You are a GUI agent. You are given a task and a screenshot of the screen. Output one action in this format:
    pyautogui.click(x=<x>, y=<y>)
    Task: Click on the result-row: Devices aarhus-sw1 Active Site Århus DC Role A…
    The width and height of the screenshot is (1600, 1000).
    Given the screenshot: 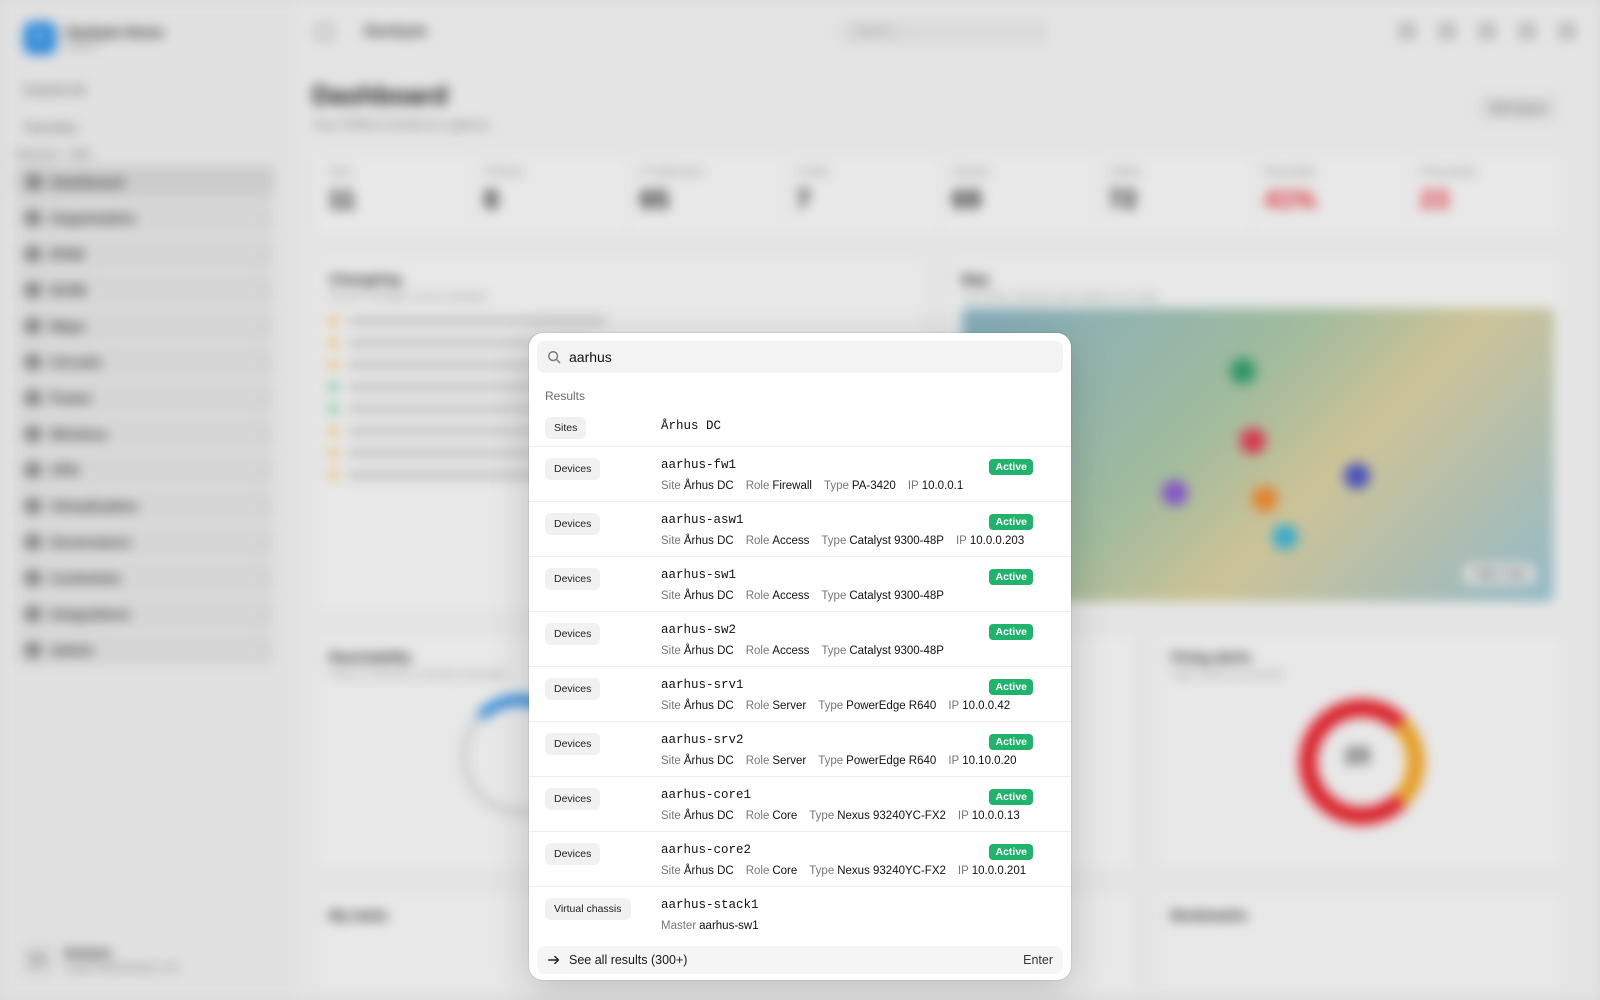 What is the action you would take?
    pyautogui.click(x=800, y=584)
    